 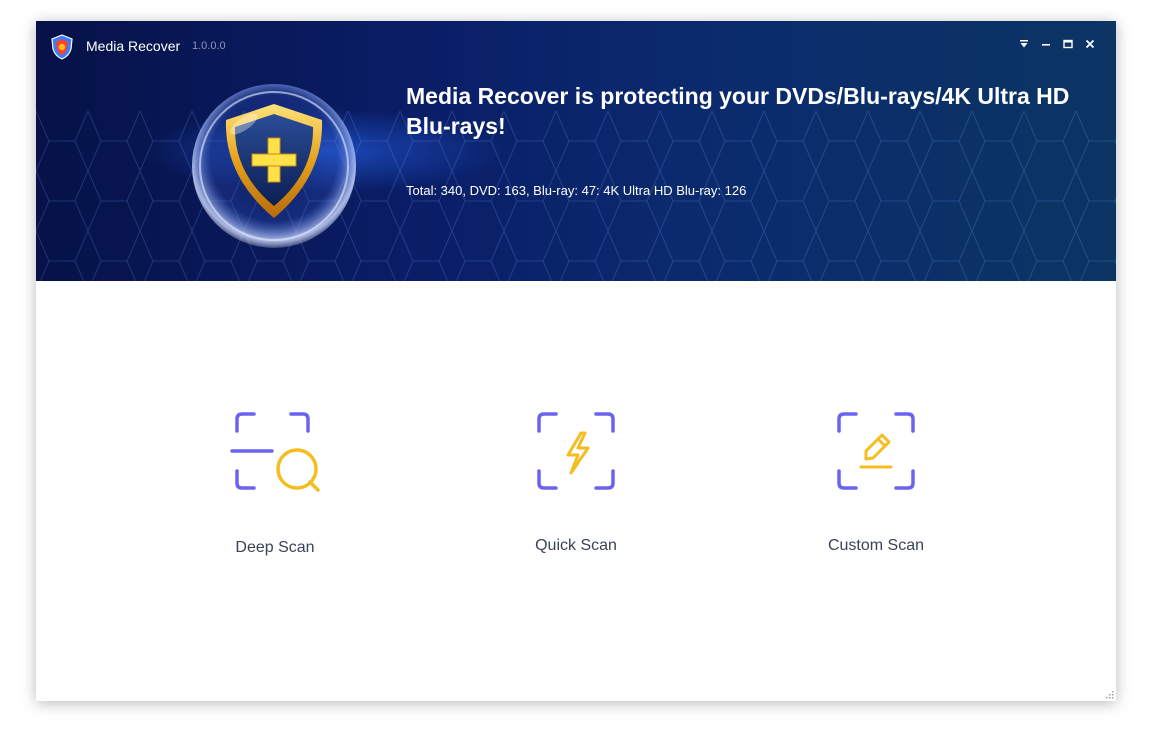 I want to click on minimize-button, so click(x=1046, y=44).